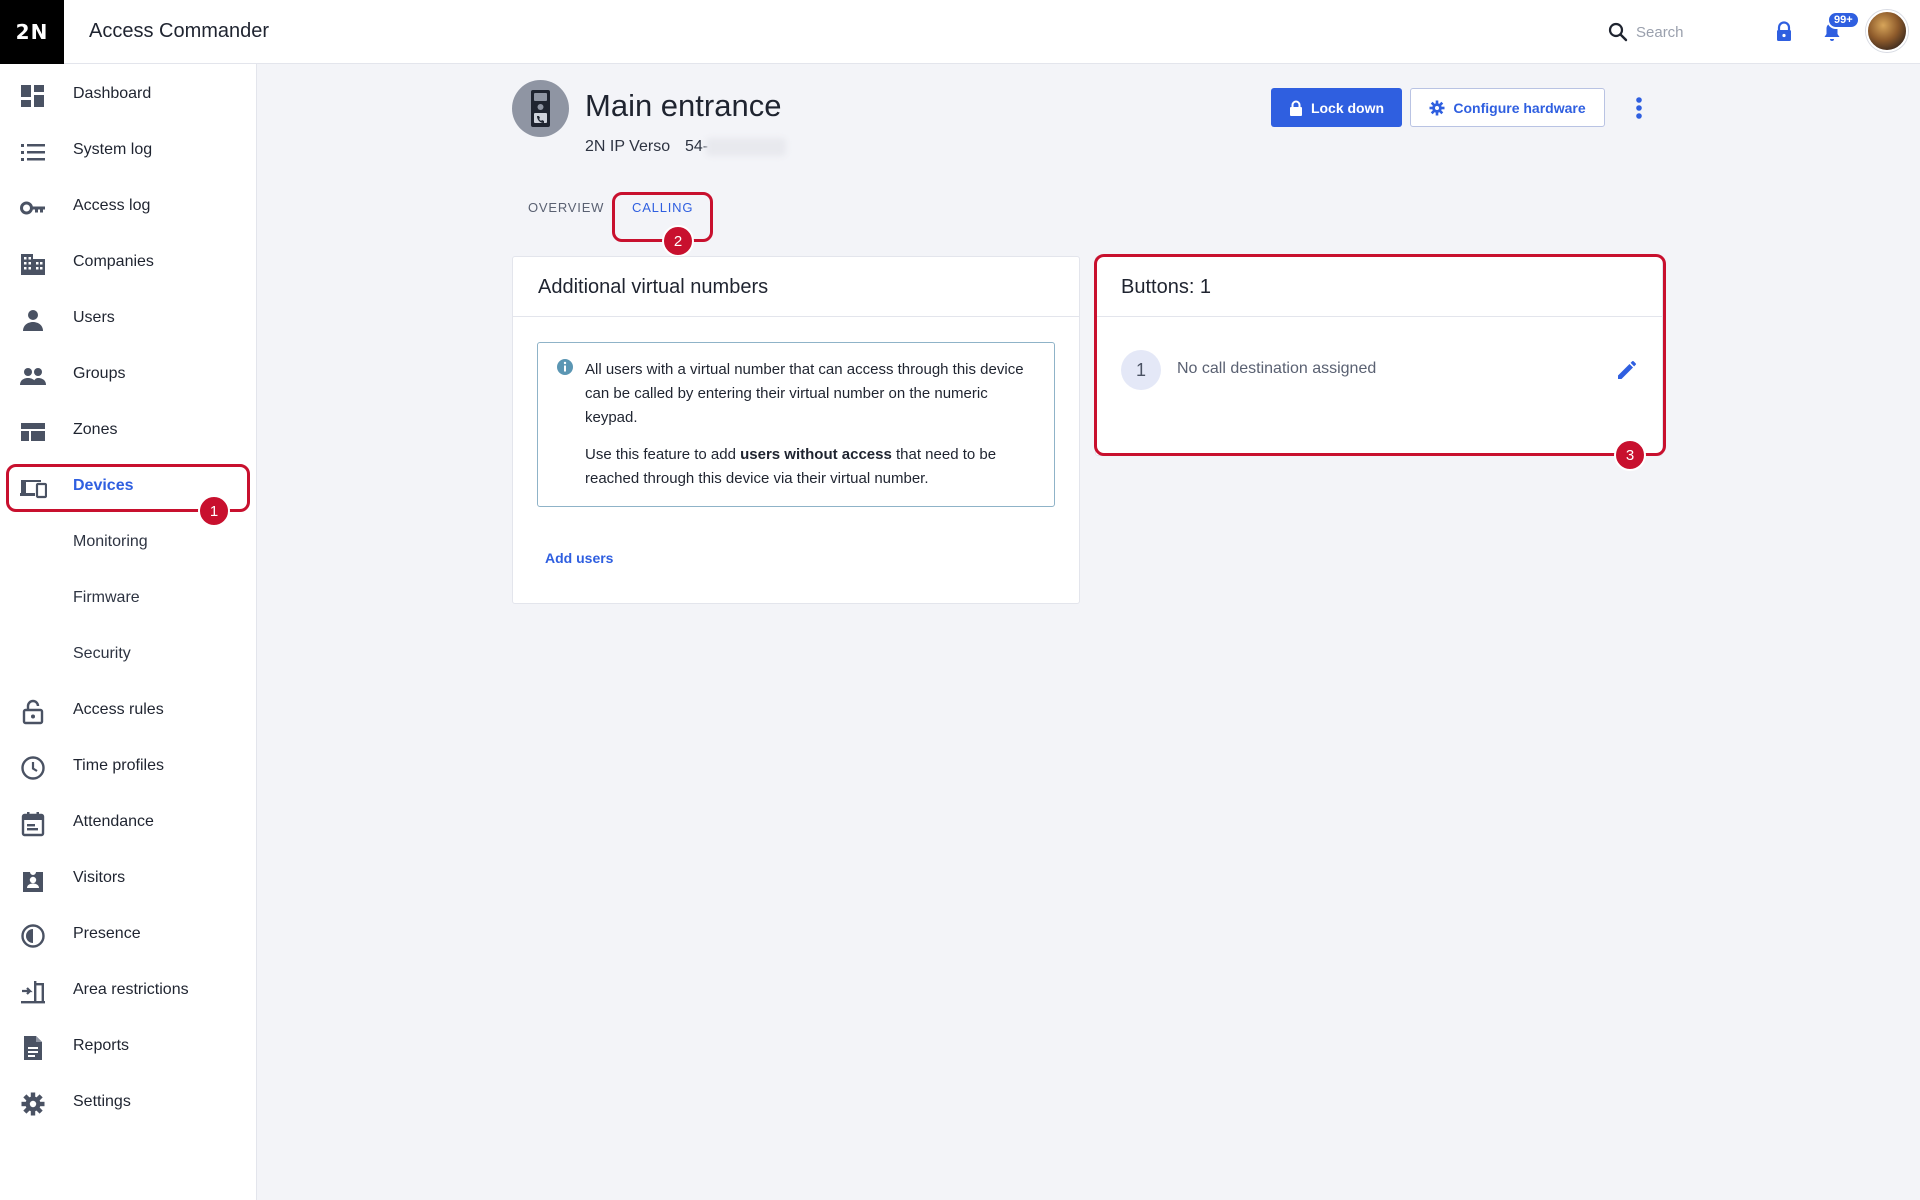 The image size is (1920, 1200). What do you see at coordinates (697, 146) in the screenshot?
I see `device-serial: 54-` at bounding box center [697, 146].